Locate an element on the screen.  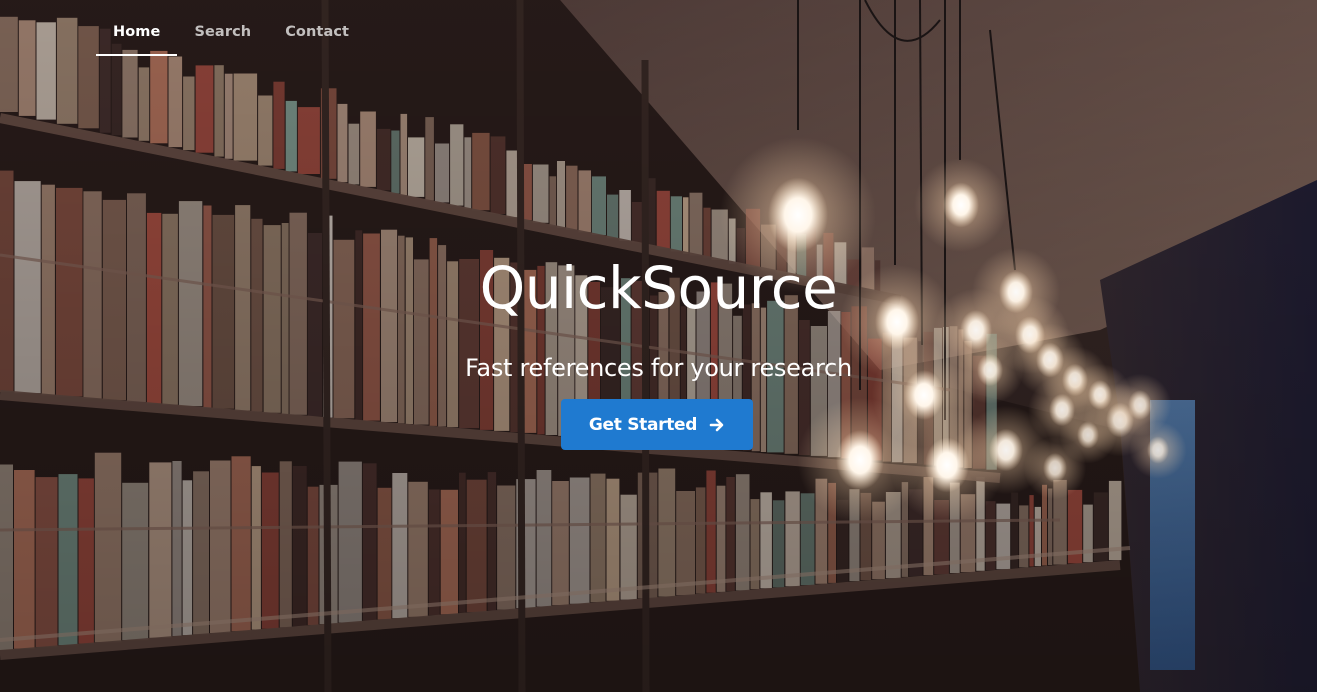
get-started-label: Get Started is located at coordinates (643, 424).